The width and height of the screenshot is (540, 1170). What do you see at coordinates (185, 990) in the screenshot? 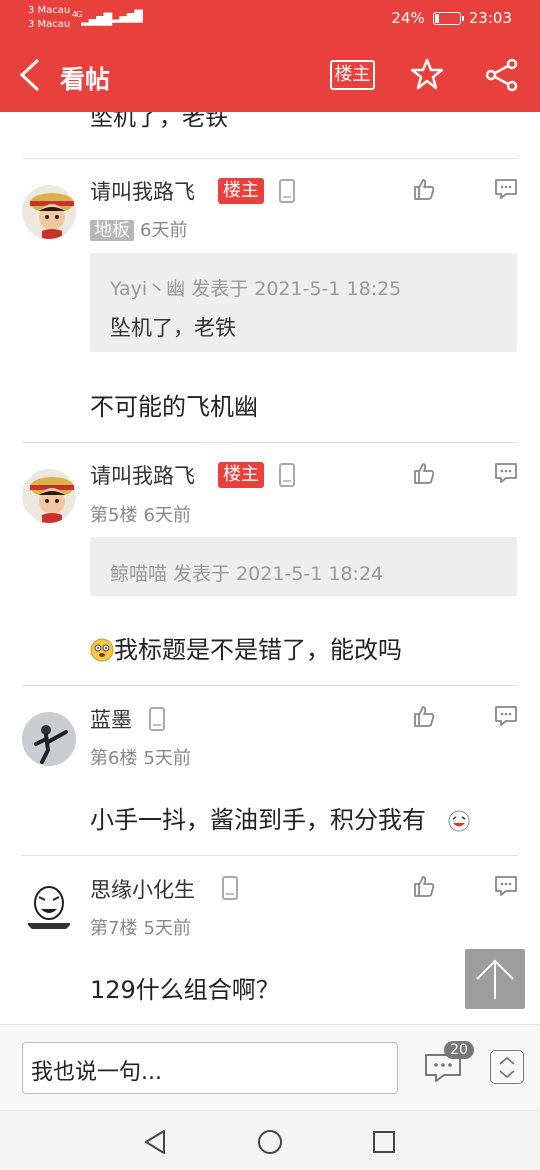
I see `post-text: 129什么组合啊？` at bounding box center [185, 990].